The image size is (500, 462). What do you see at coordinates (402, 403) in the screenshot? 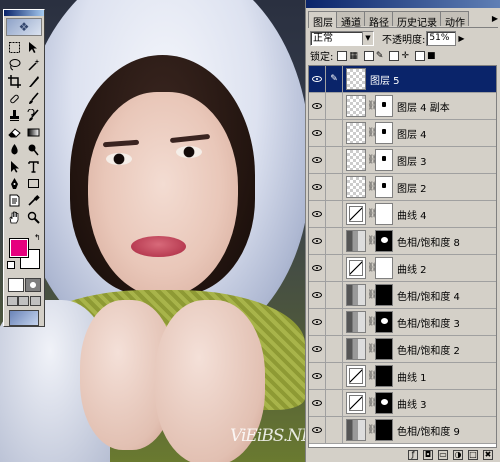
I see `layer-row: ⛓ 曲线 3` at bounding box center [402, 403].